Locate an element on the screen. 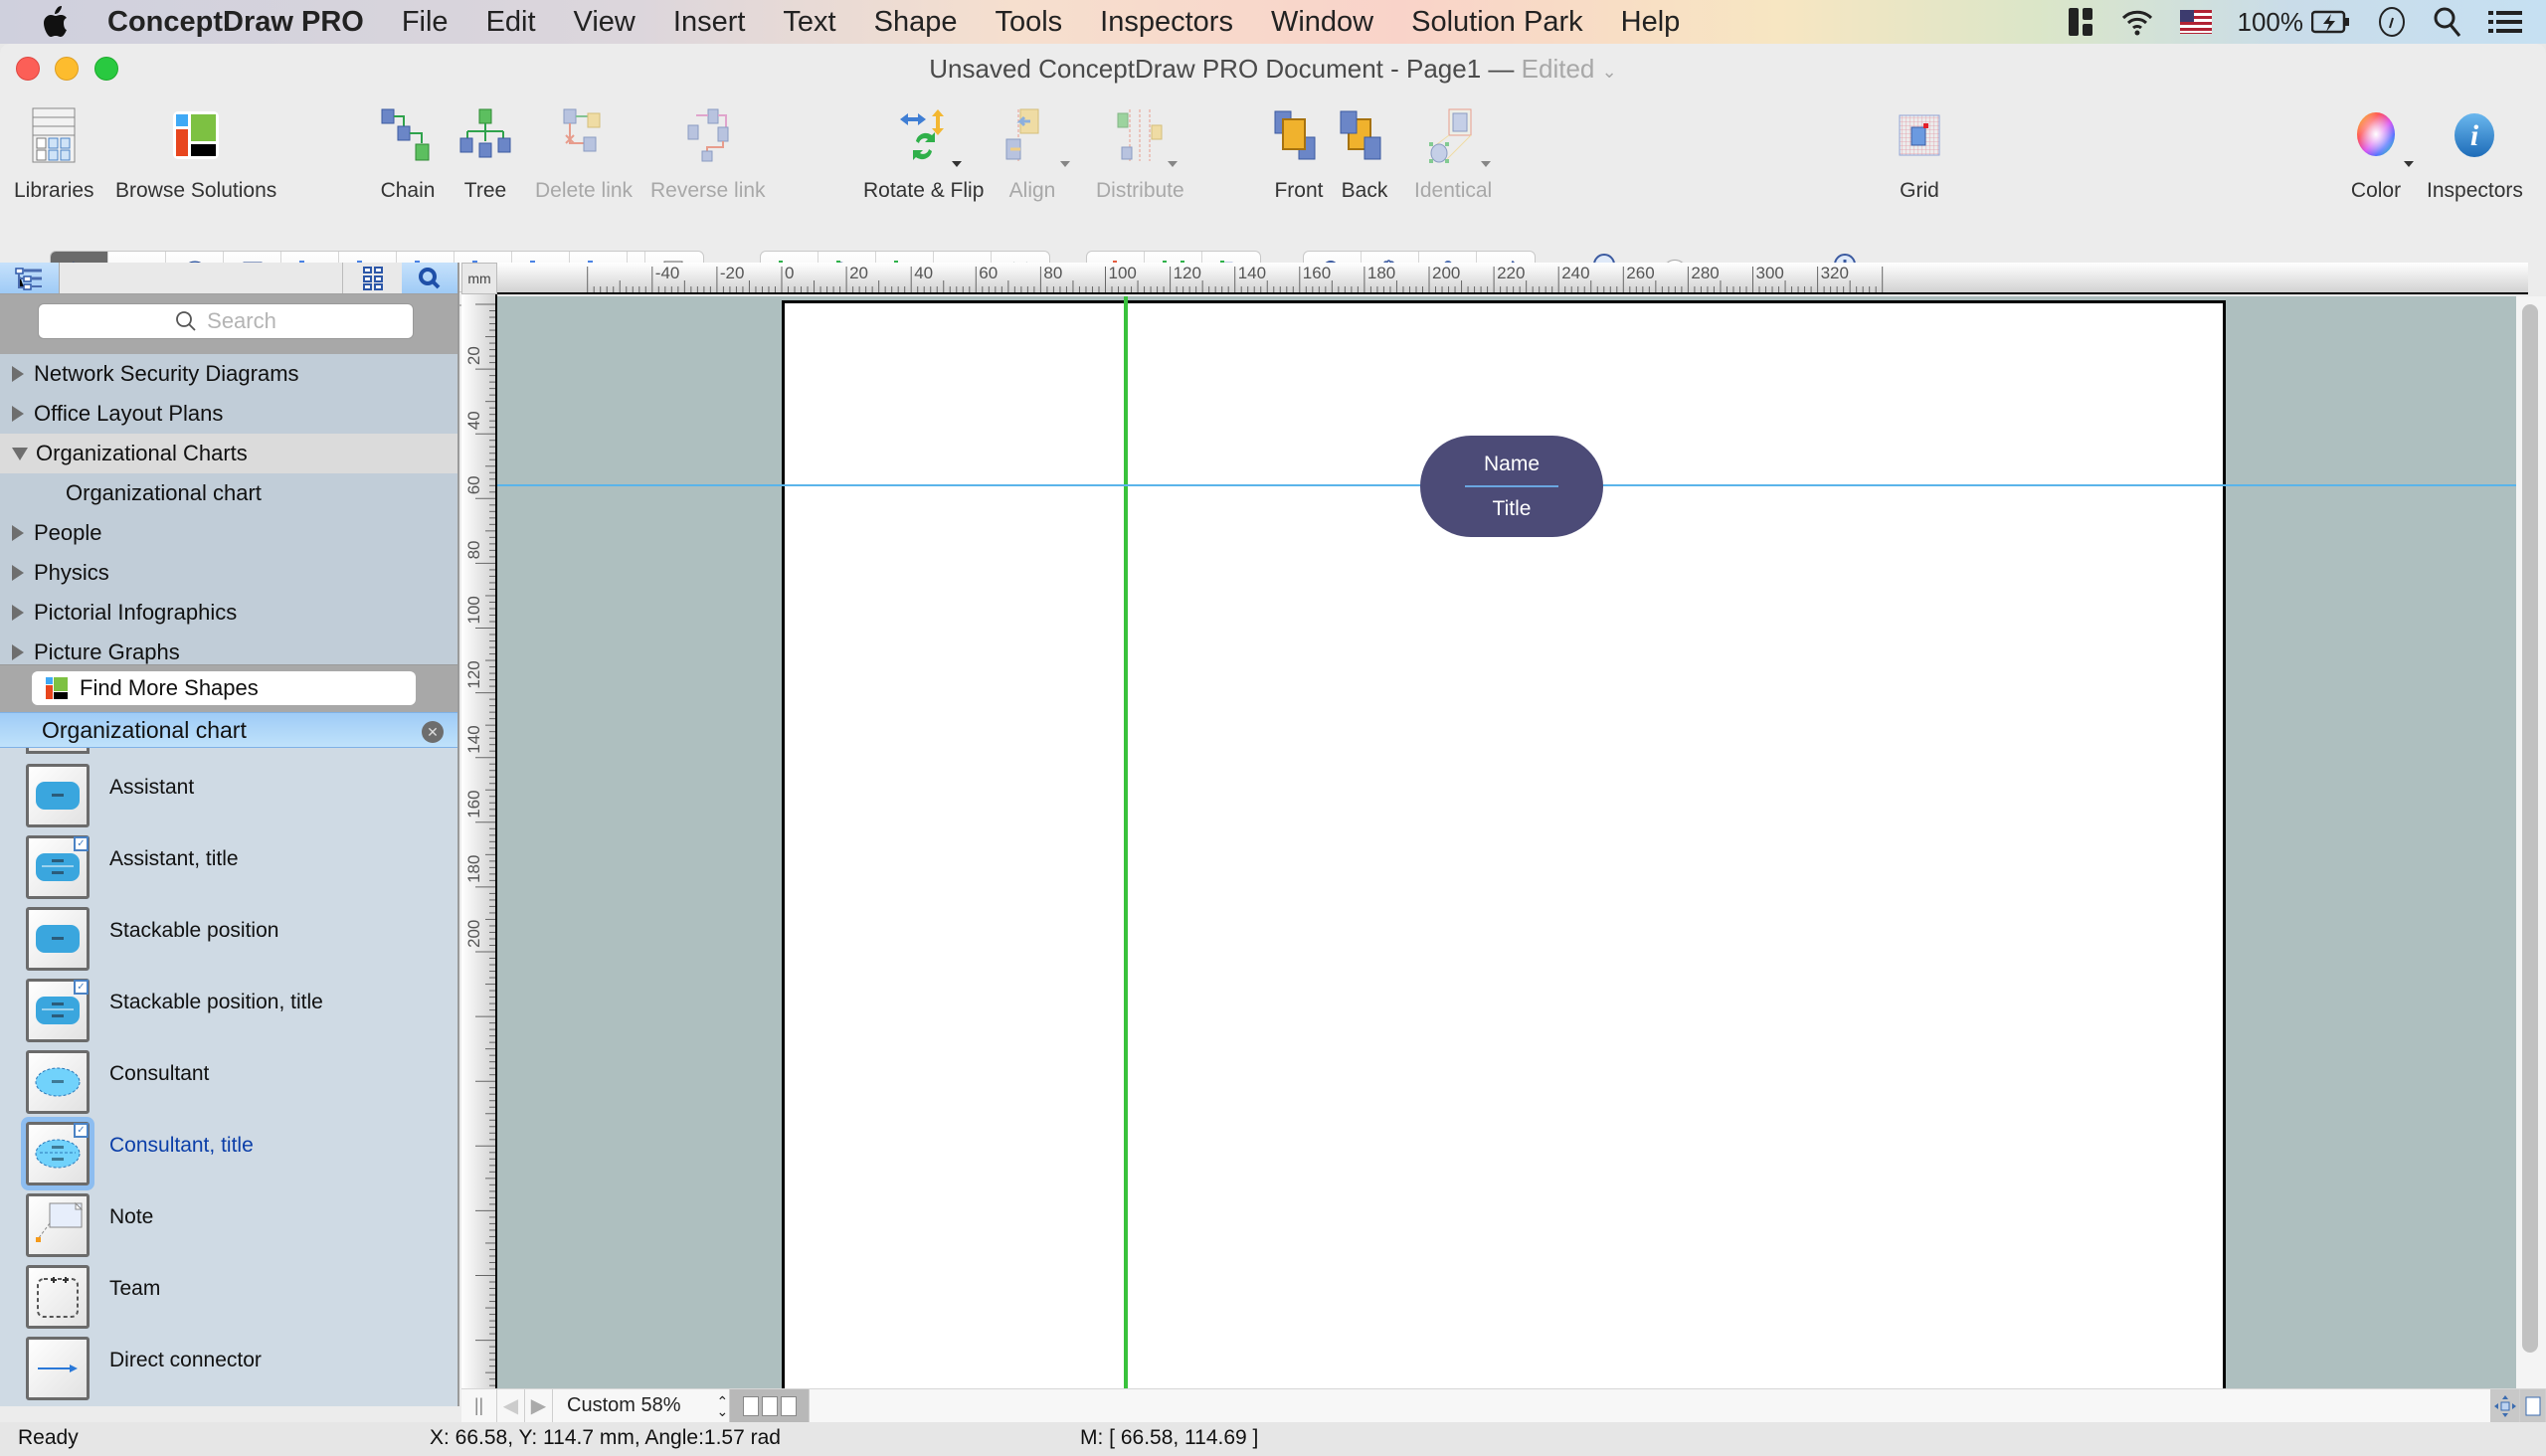 This screenshot has height=1456, width=2546. tree-view-button is located at coordinates (30, 278).